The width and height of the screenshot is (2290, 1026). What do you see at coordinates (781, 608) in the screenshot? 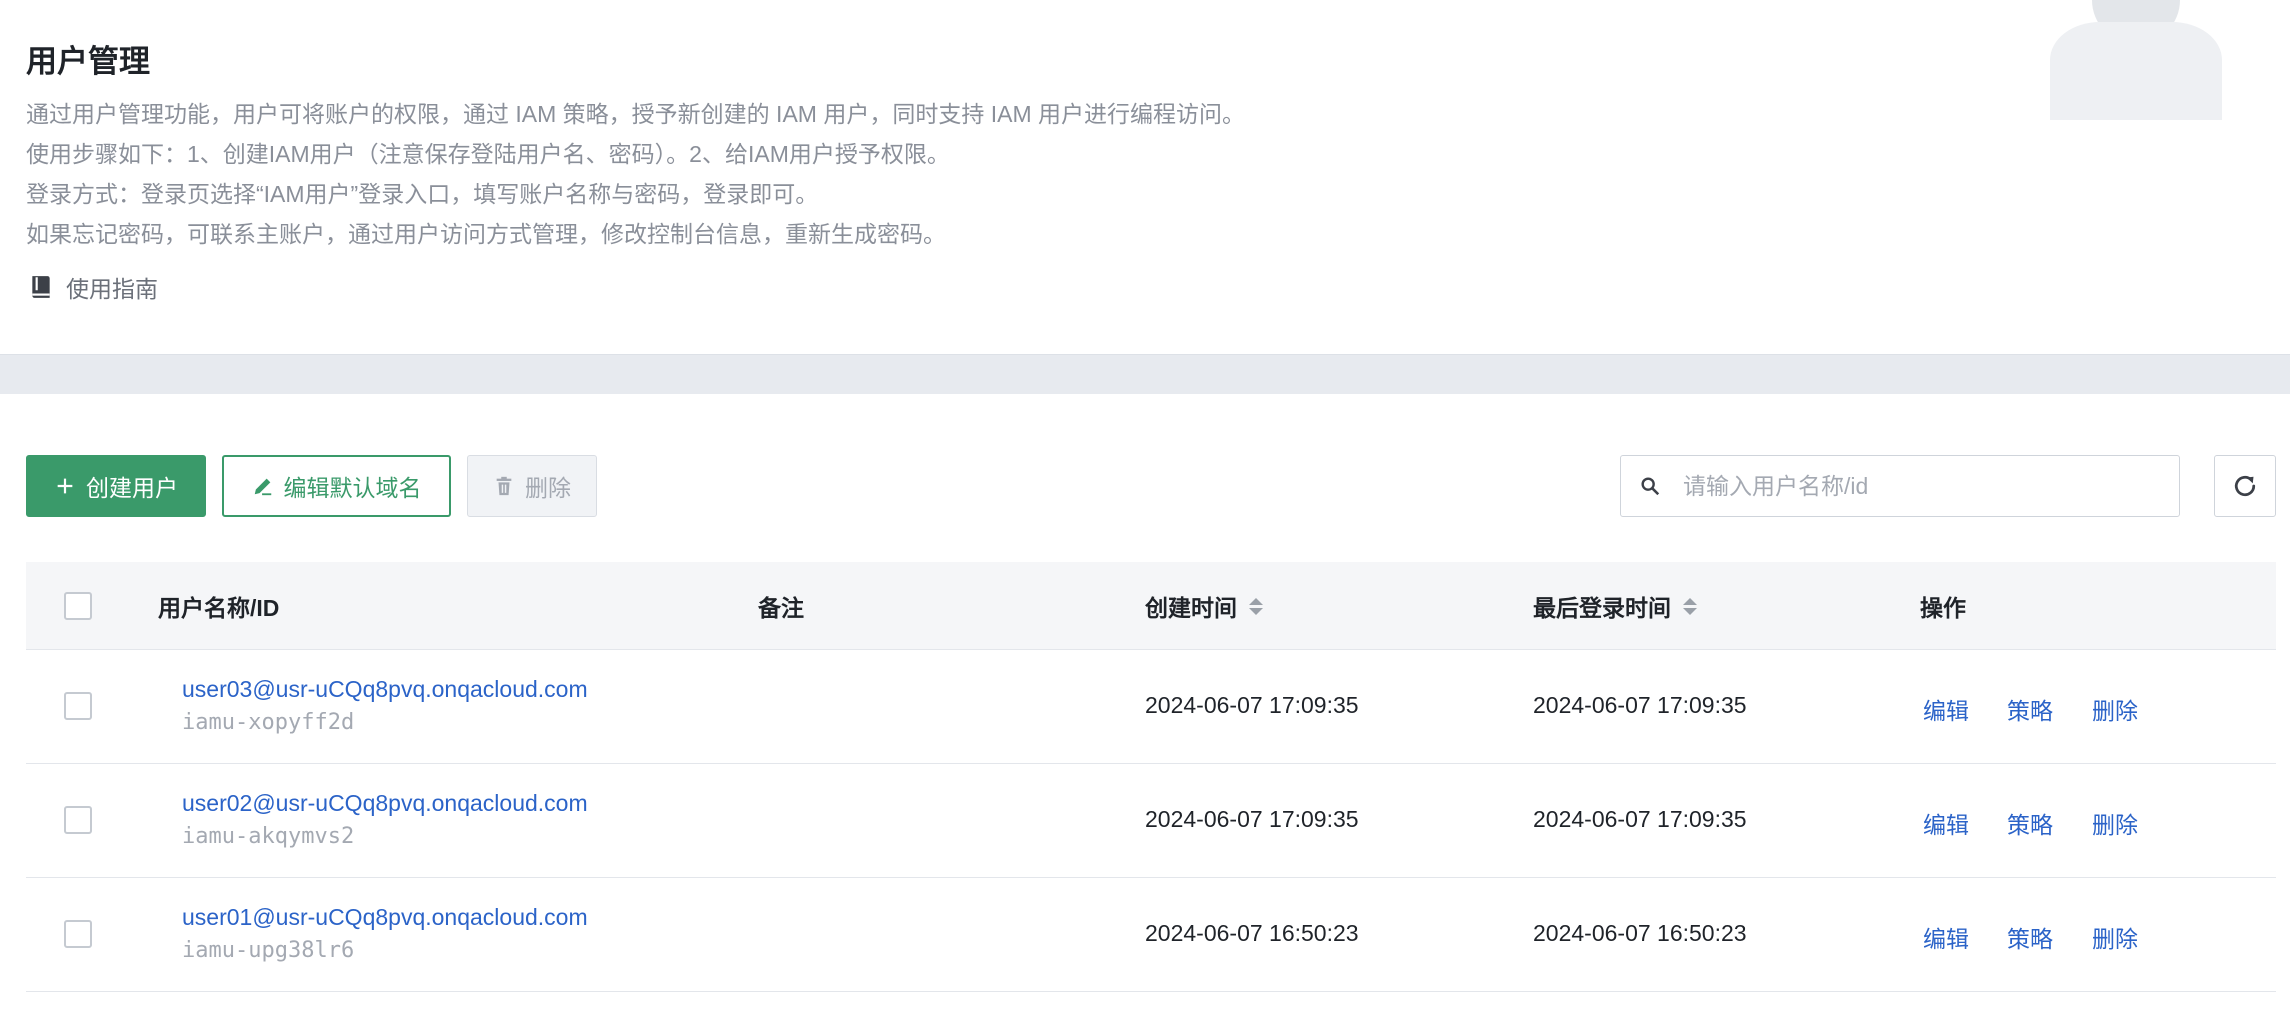
I see `column-header-remark: 备注` at bounding box center [781, 608].